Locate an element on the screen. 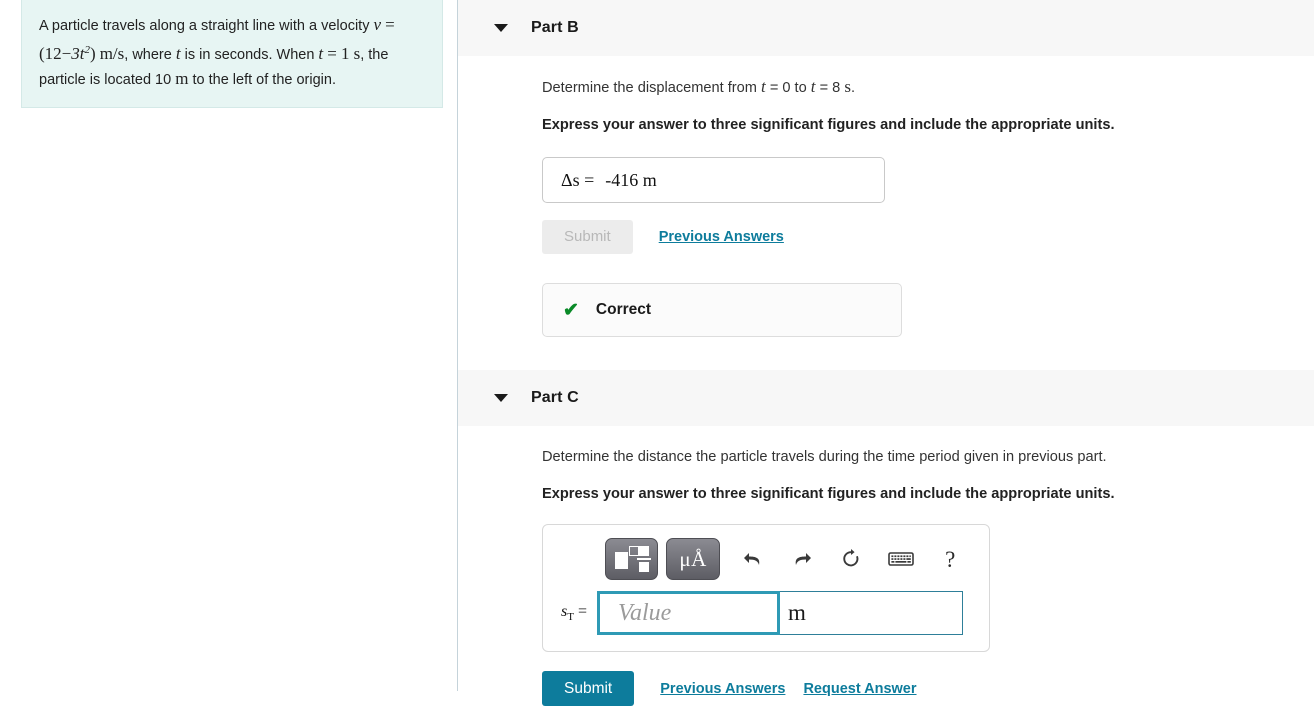 This screenshot has height=706, width=1314. part-c-submit-button: Submit is located at coordinates (588, 688).